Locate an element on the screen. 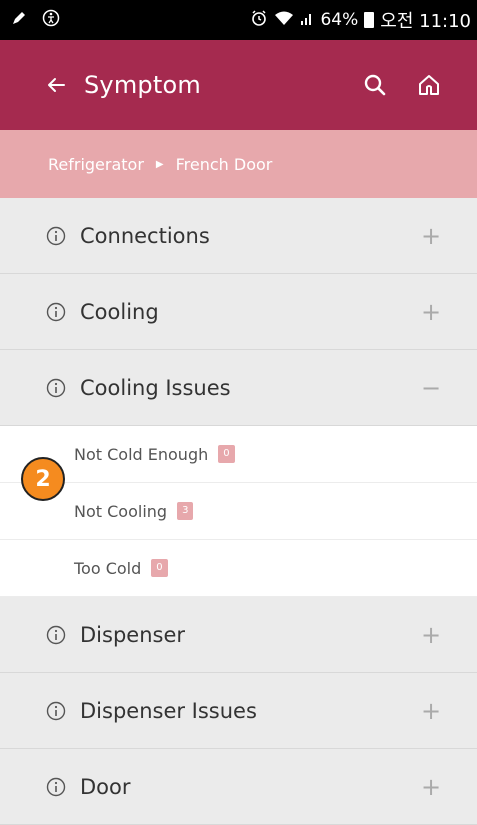  signal-icon is located at coordinates (307, 20).